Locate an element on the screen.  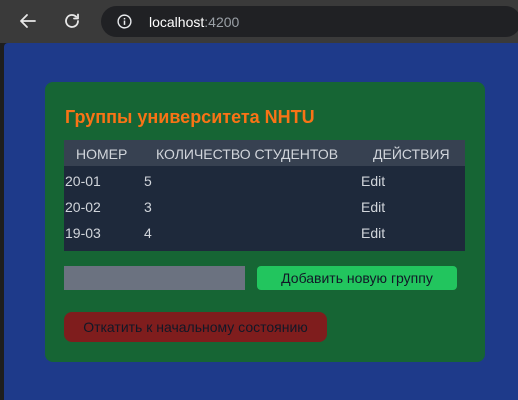
page-title: Группы университета NHTU is located at coordinates (190, 117).